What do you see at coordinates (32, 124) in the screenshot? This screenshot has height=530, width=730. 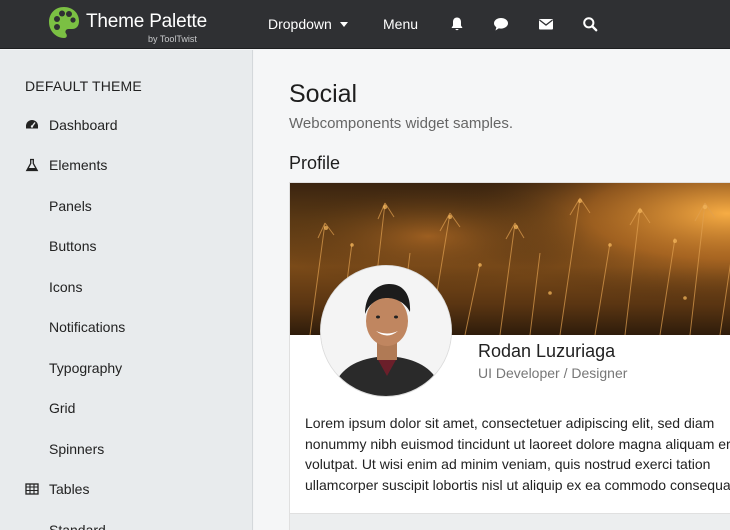 I see `dashboard-icon` at bounding box center [32, 124].